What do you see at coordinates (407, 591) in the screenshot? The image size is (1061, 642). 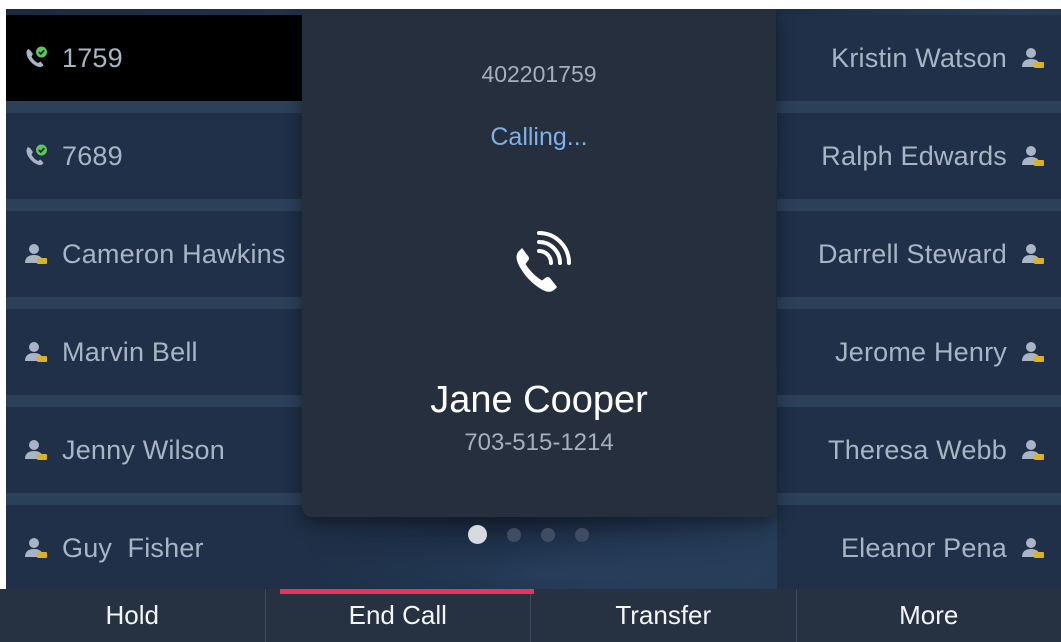 I see `selected-softkey-indicator` at bounding box center [407, 591].